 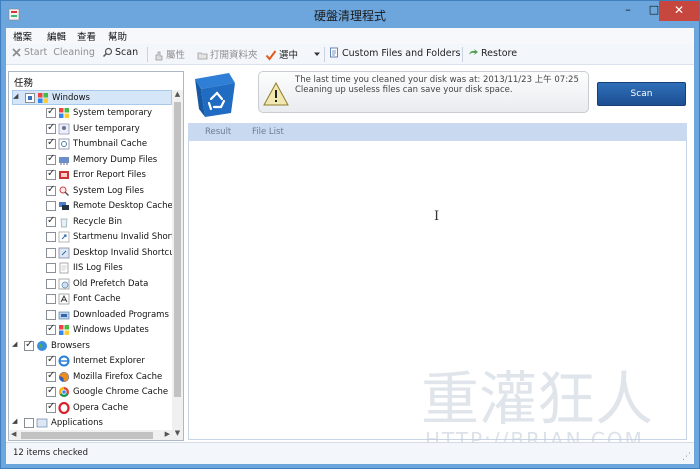 I want to click on error-report-icon, so click(x=64, y=175).